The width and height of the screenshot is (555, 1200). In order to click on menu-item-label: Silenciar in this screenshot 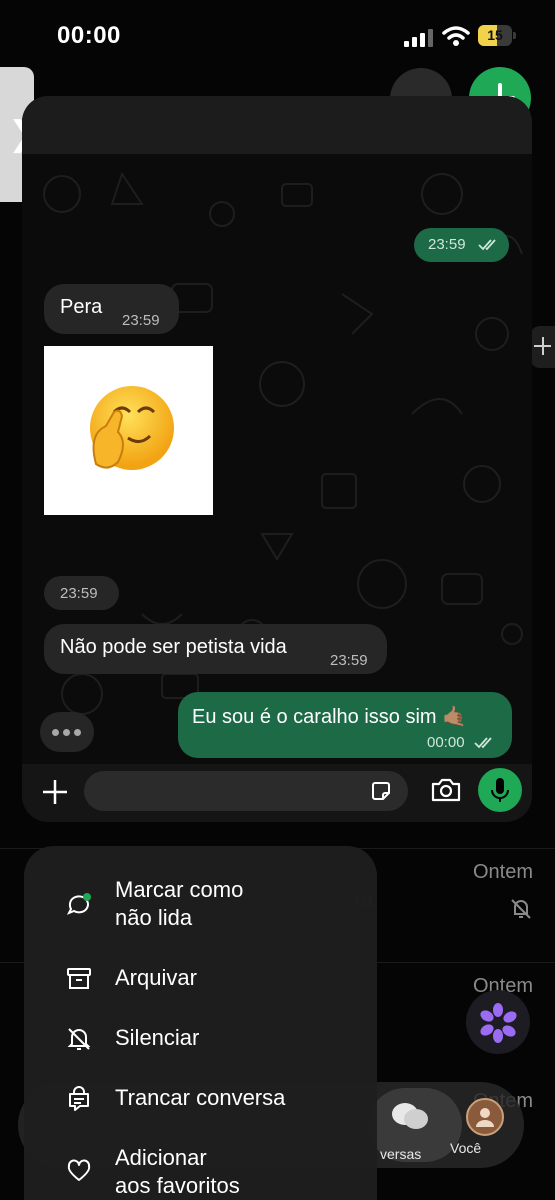, I will do `click(157, 1037)`.